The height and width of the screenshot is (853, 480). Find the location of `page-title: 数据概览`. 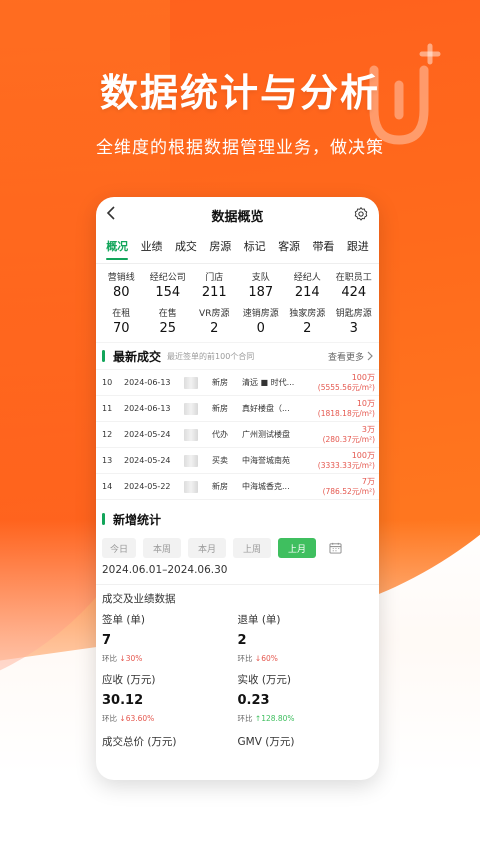

page-title: 数据概览 is located at coordinates (237, 217).